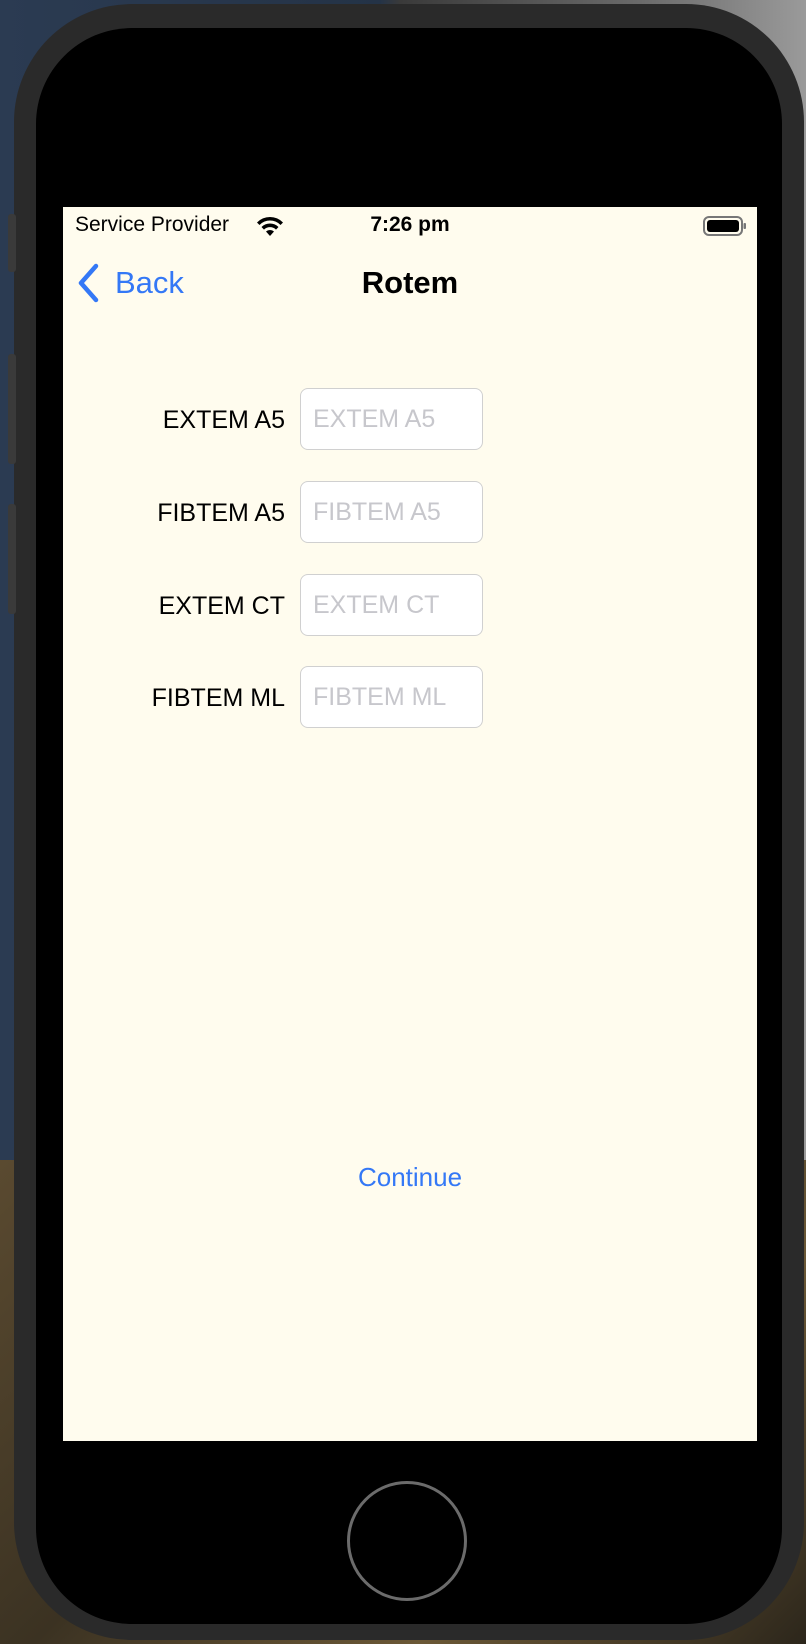  I want to click on form-row-extem-a5: EXTEM A5, so click(410, 420).